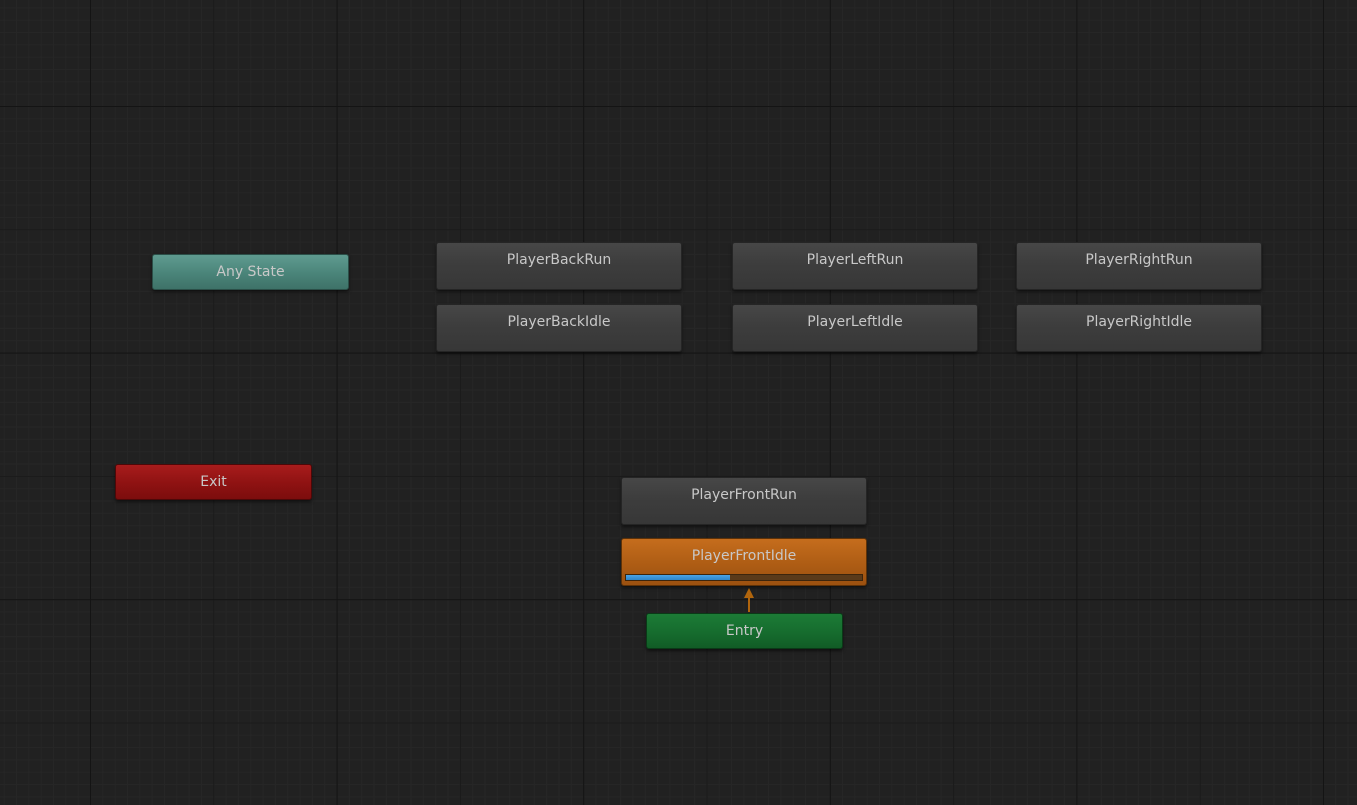 This screenshot has width=1357, height=805. Describe the element at coordinates (744, 495) in the screenshot. I see `state-label: PlayerFrontRun` at that location.